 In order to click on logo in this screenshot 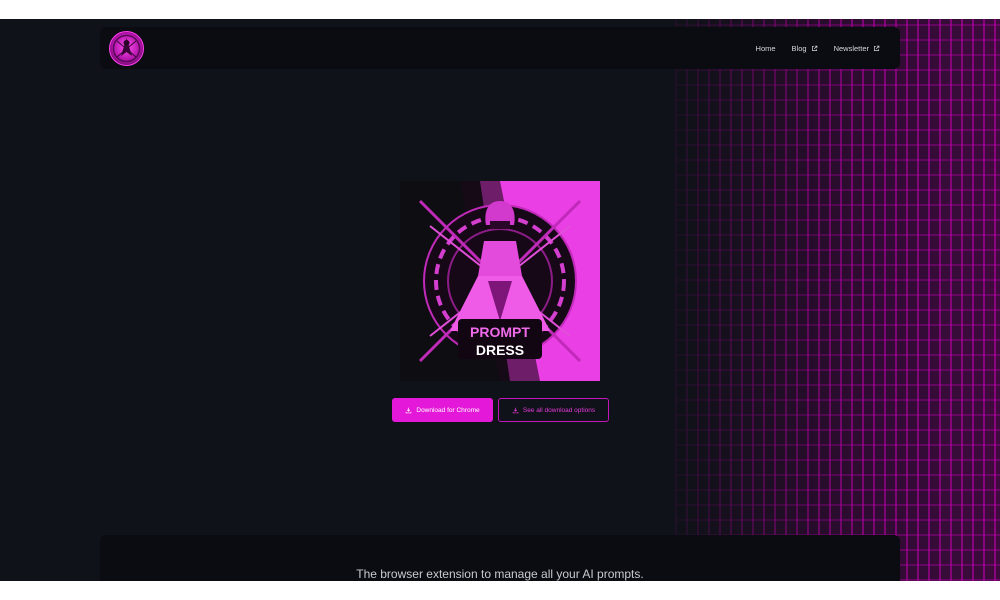, I will do `click(126, 48)`.